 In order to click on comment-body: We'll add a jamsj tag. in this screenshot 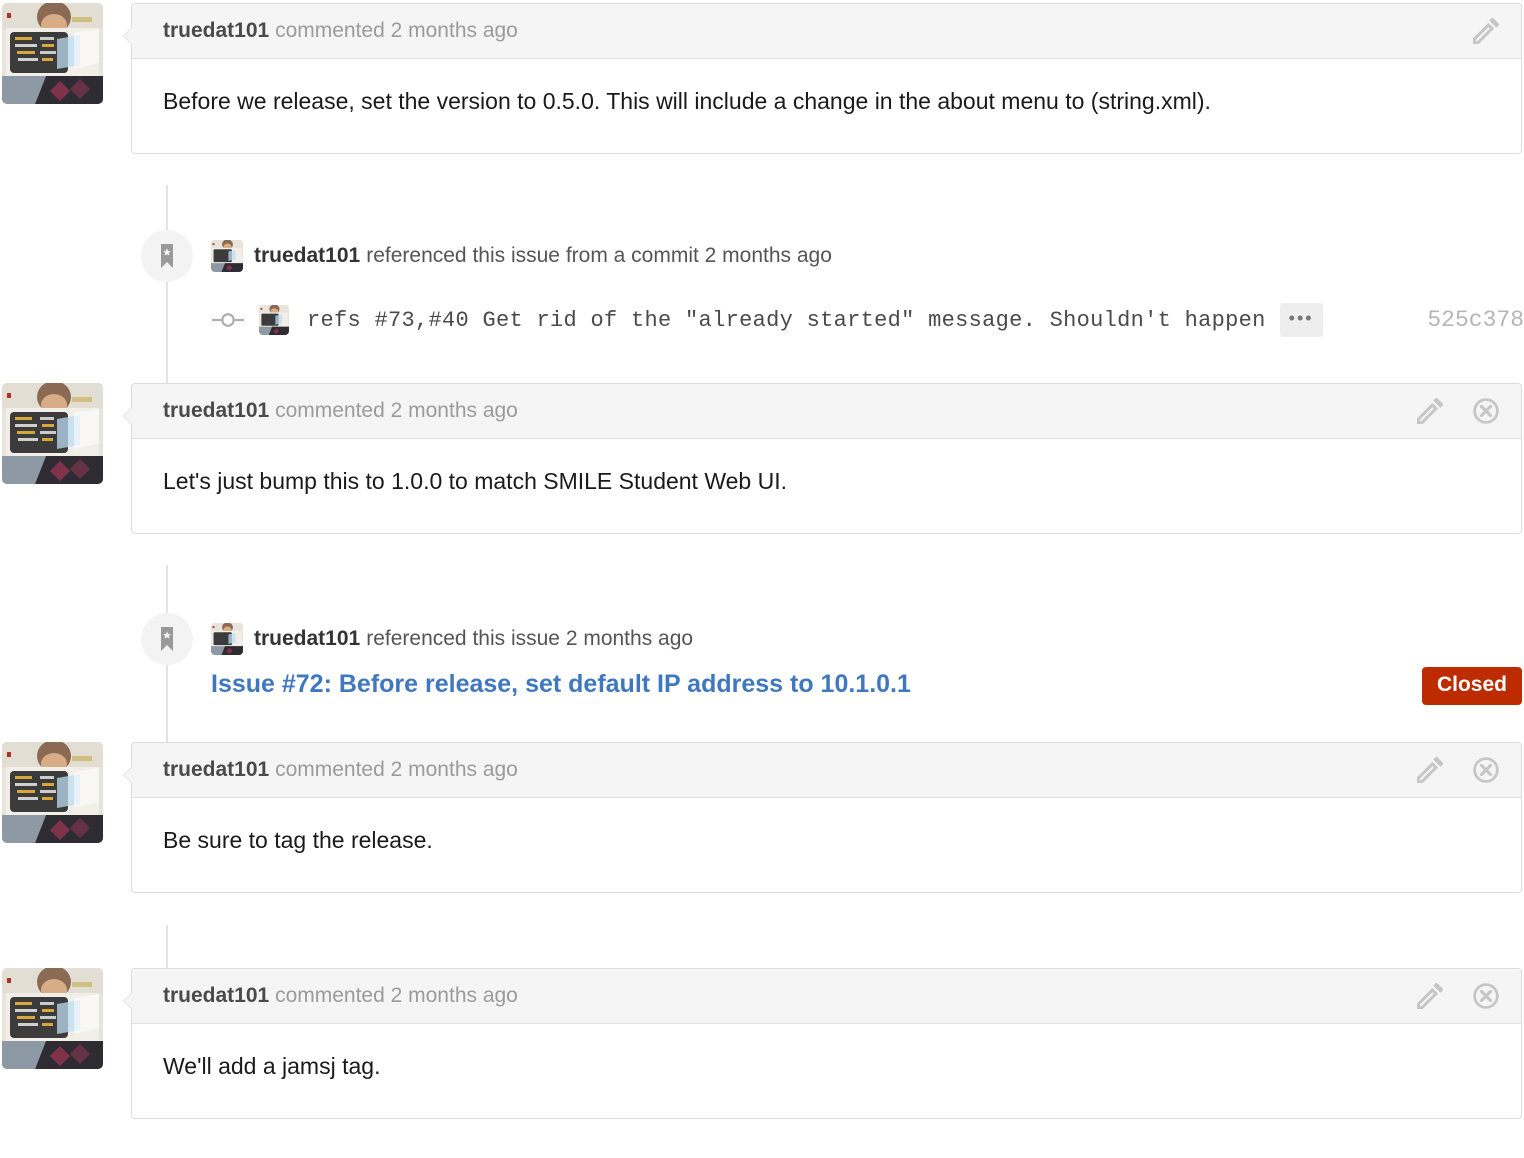, I will do `click(272, 1066)`.